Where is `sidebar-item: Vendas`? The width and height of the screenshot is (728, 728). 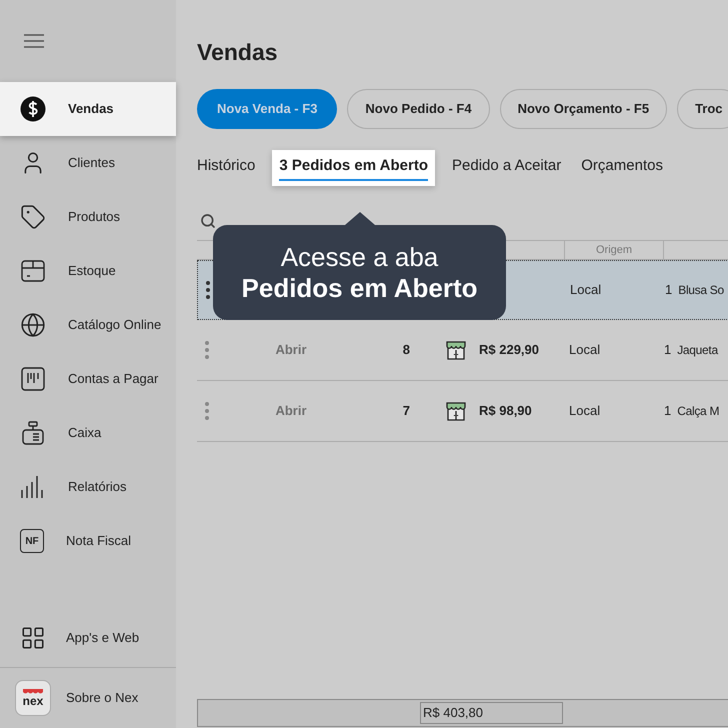 sidebar-item: Vendas is located at coordinates (88, 109).